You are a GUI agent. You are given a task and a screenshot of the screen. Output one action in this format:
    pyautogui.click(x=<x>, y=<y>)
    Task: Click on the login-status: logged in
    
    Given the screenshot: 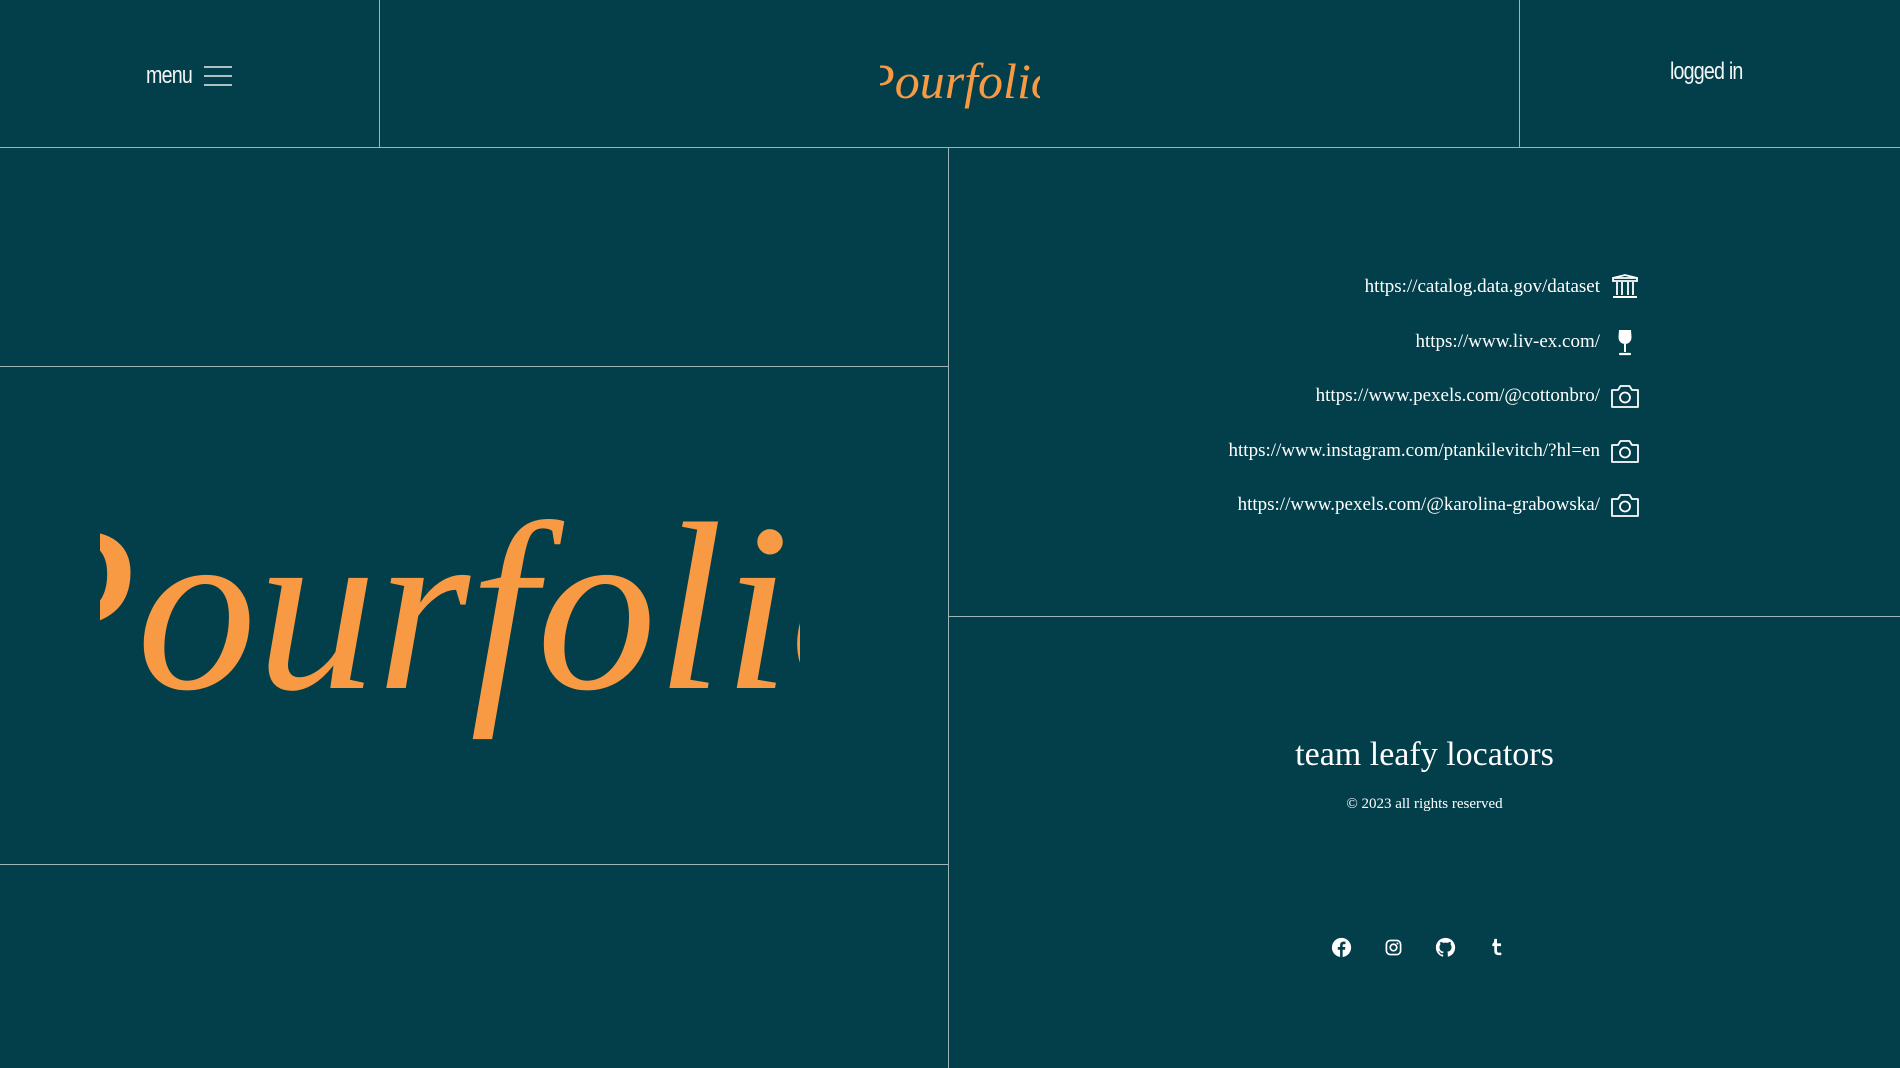 What is the action you would take?
    pyautogui.click(x=1706, y=72)
    